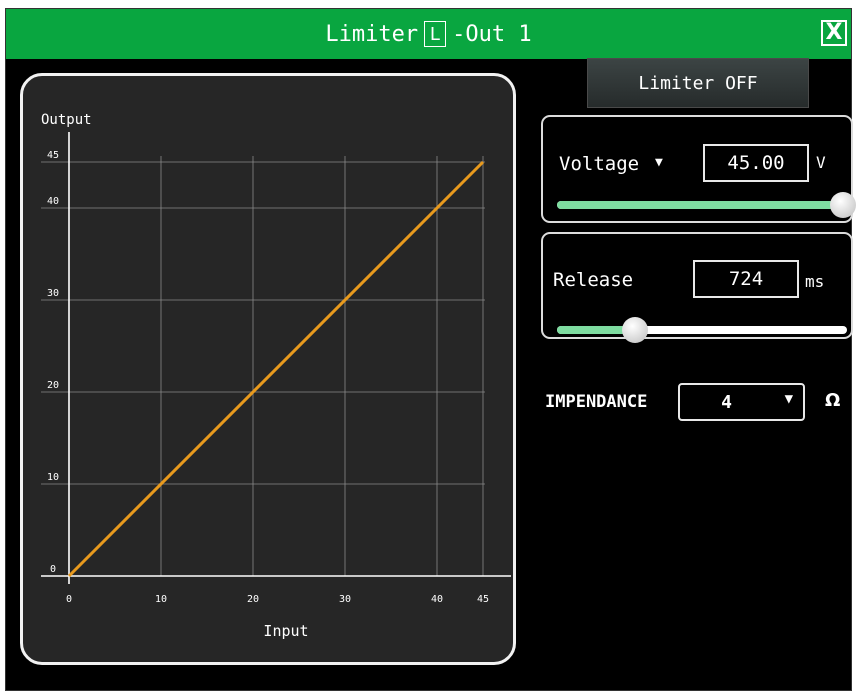 Image resolution: width=857 pixels, height=693 pixels. What do you see at coordinates (53, 155) in the screenshot?
I see `y-tick-label: 45` at bounding box center [53, 155].